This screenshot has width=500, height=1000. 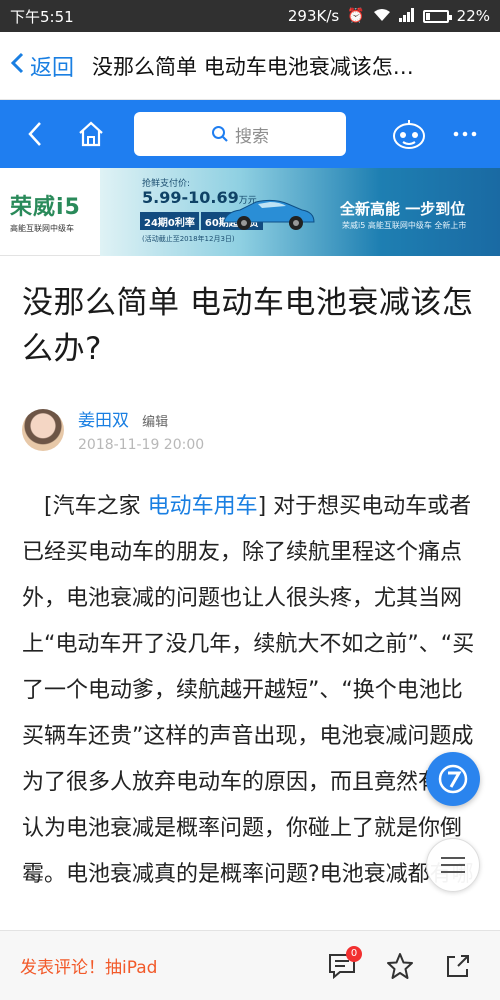 I want to click on category-link: 电动车用车, so click(x=203, y=506).